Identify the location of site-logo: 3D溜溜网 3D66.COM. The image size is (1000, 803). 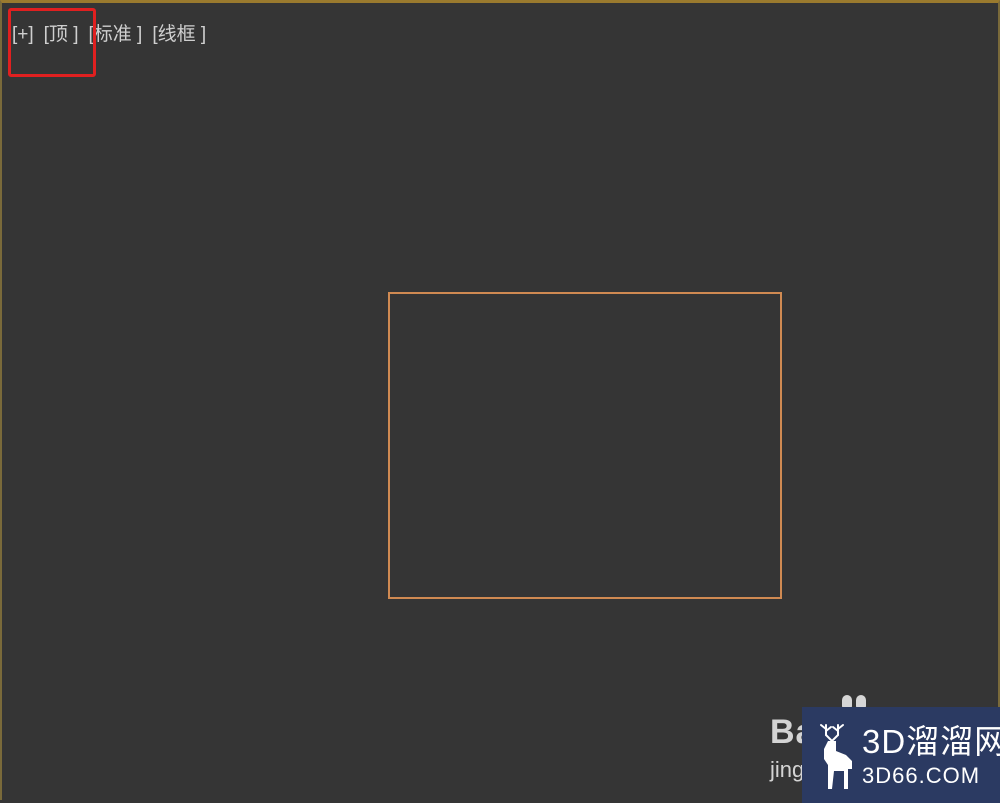
(901, 755).